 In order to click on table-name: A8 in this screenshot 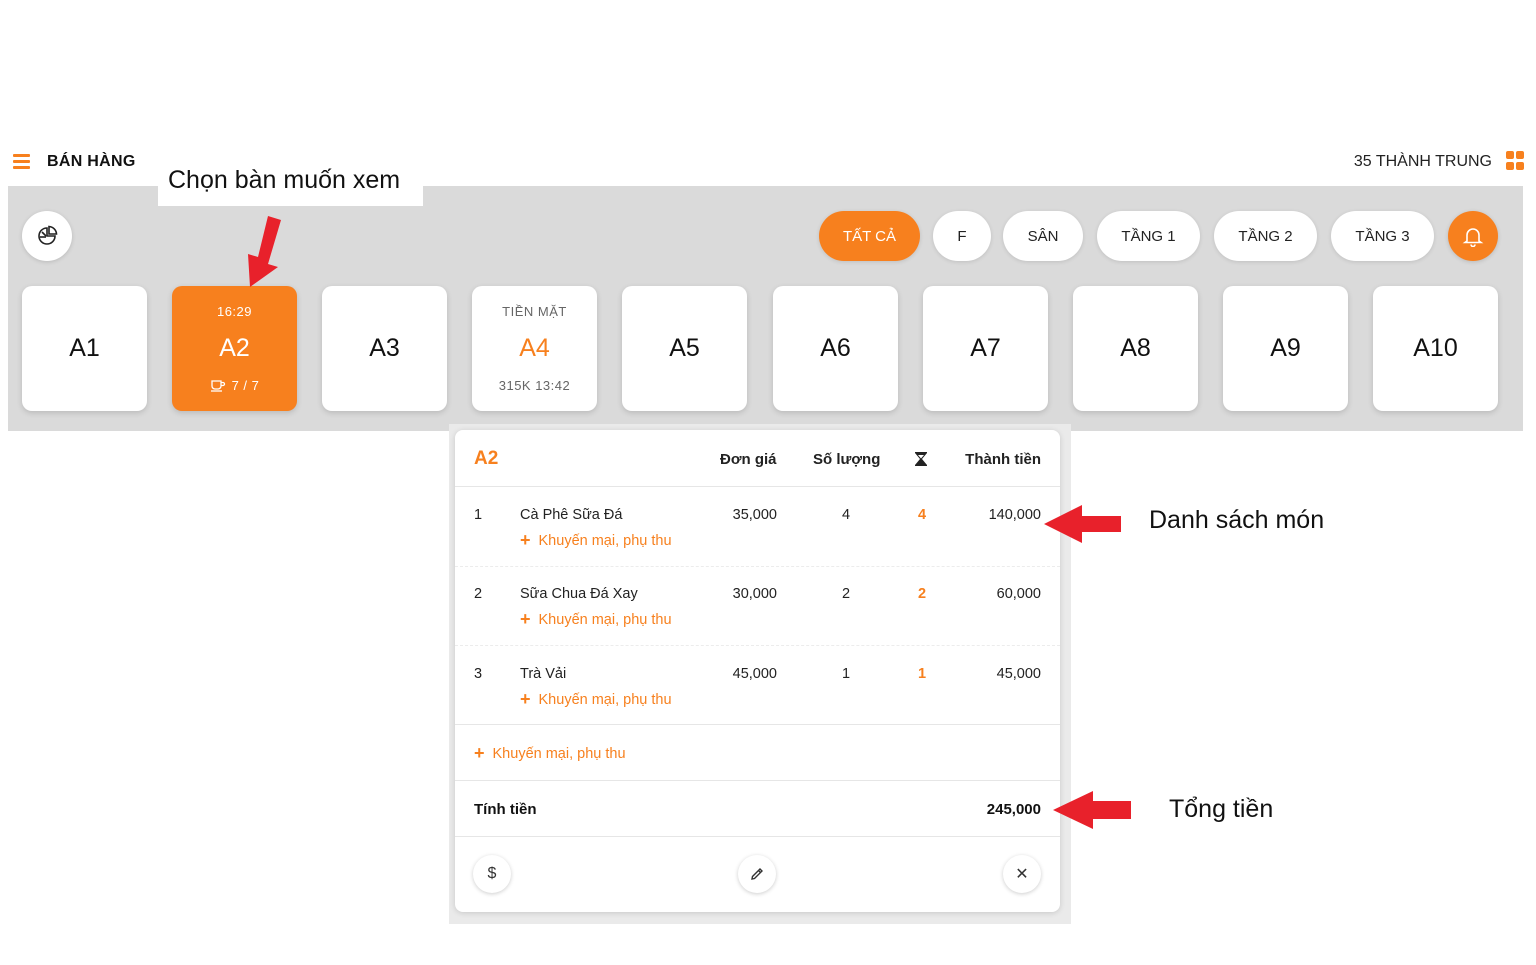, I will do `click(1135, 348)`.